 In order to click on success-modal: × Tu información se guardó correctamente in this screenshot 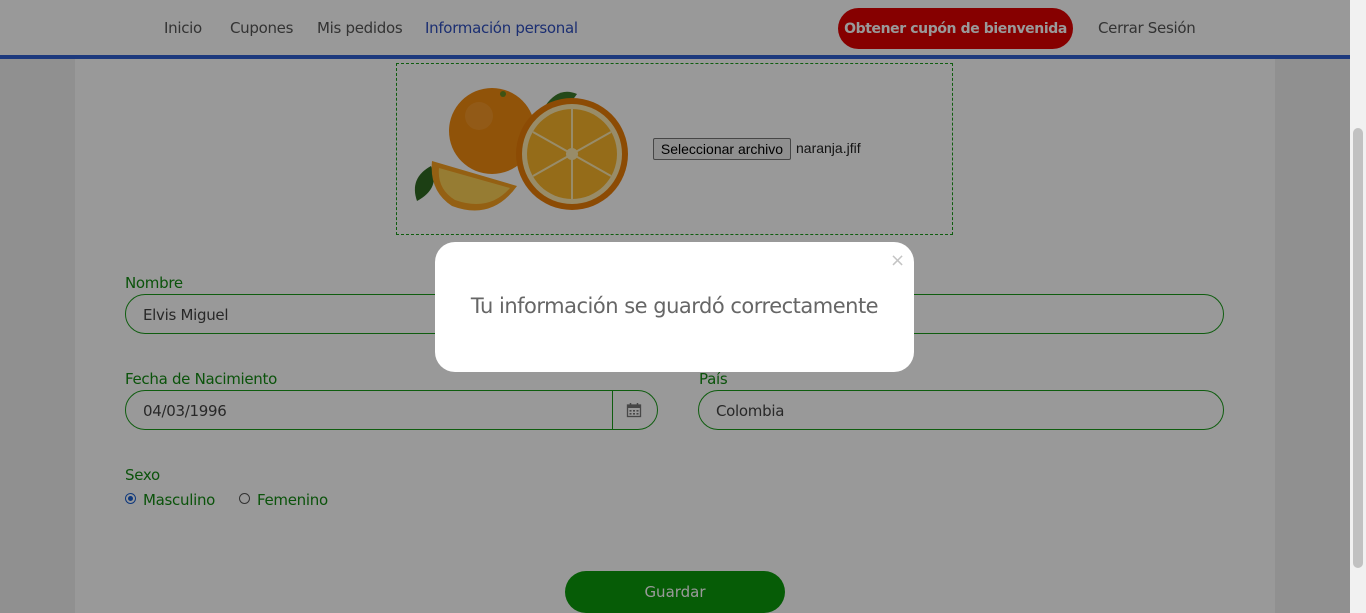, I will do `click(674, 307)`.